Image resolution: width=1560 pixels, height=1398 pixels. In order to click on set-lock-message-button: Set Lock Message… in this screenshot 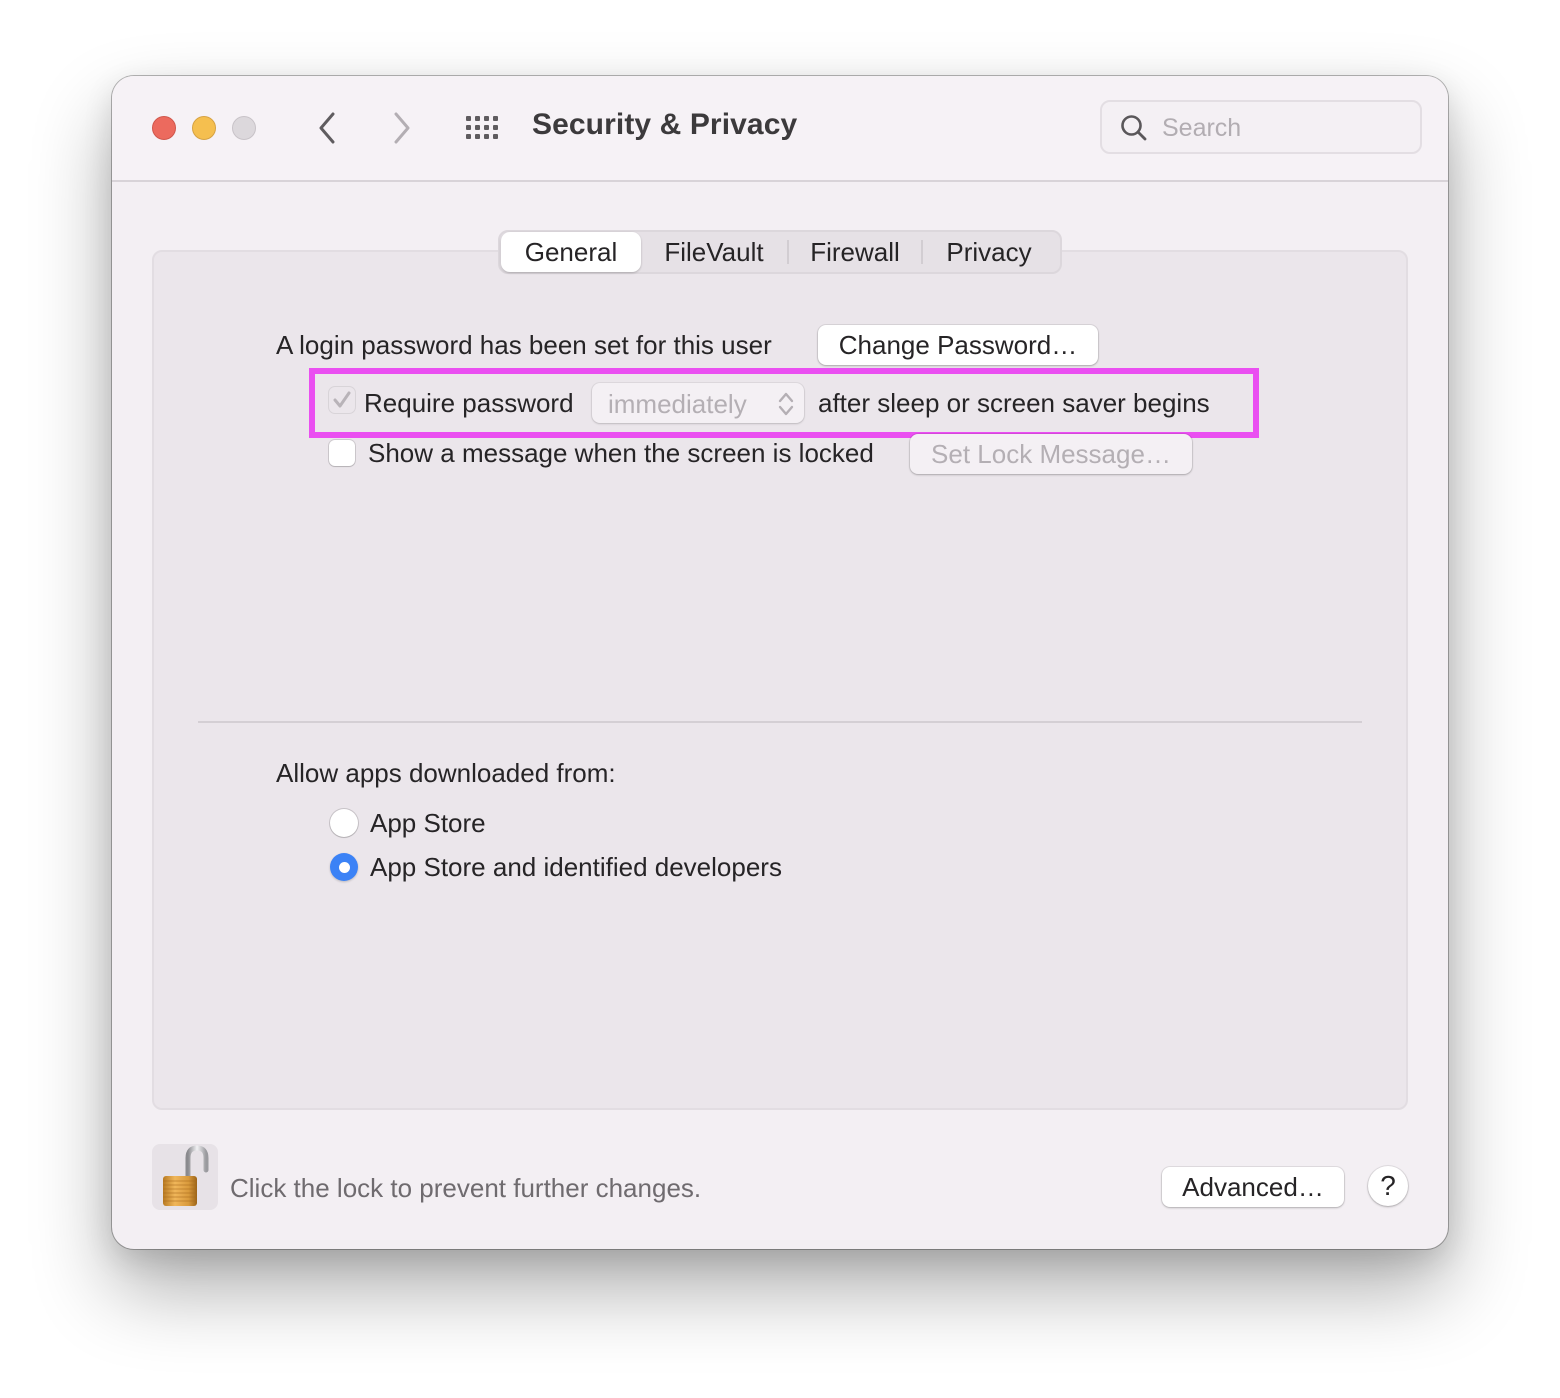, I will do `click(1051, 454)`.